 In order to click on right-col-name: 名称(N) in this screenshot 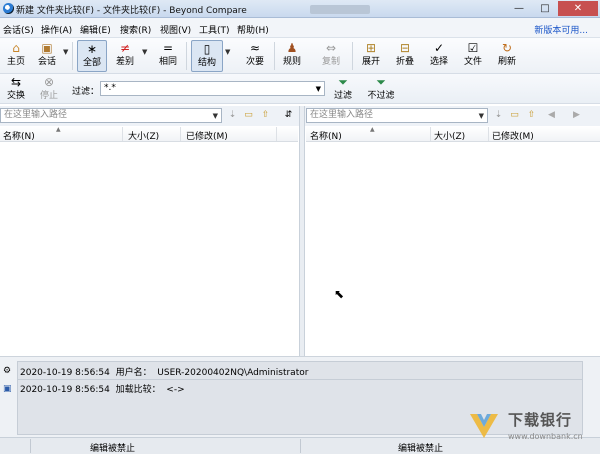, I will do `click(326, 135)`.